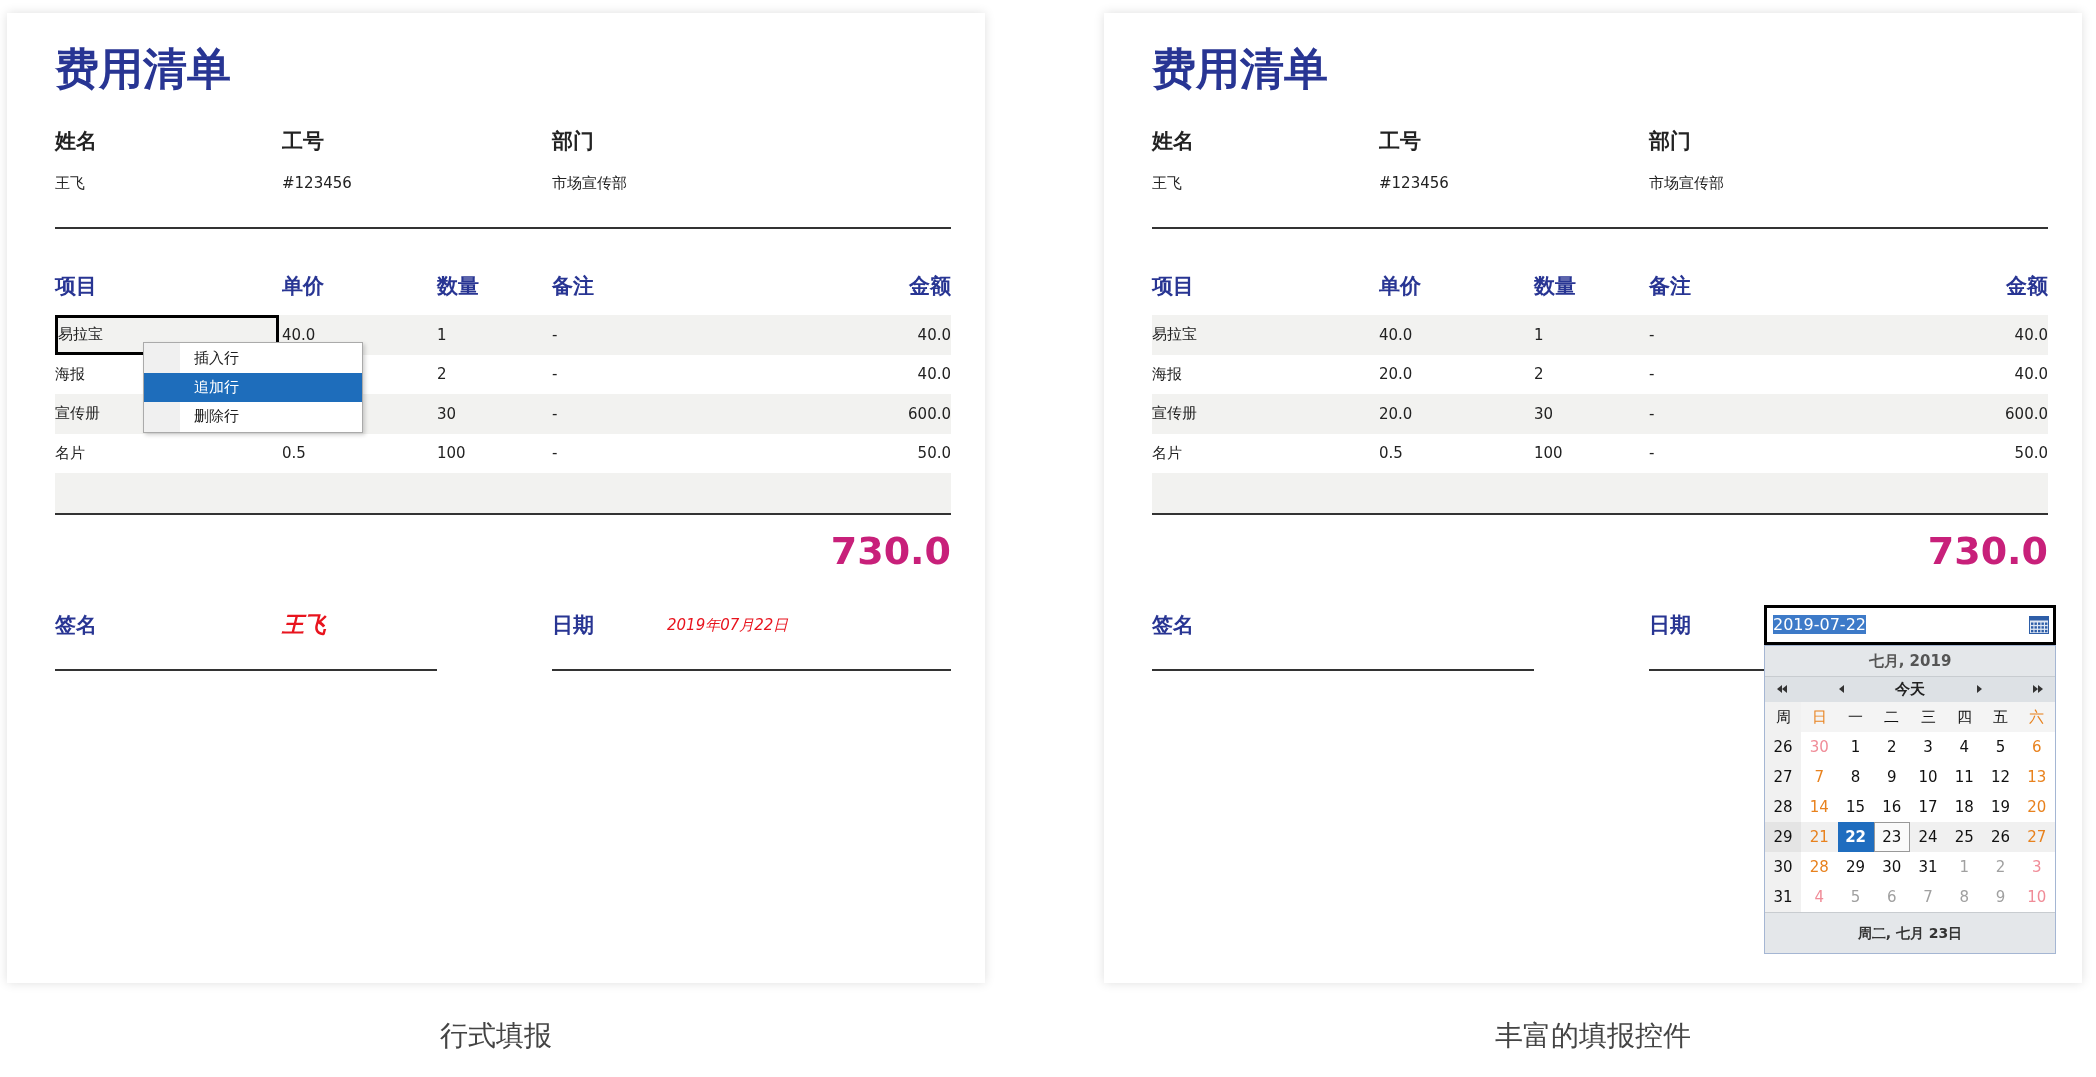 Image resolution: width=2096 pixels, height=1077 pixels. I want to click on signature-value: 王飞, so click(304, 624).